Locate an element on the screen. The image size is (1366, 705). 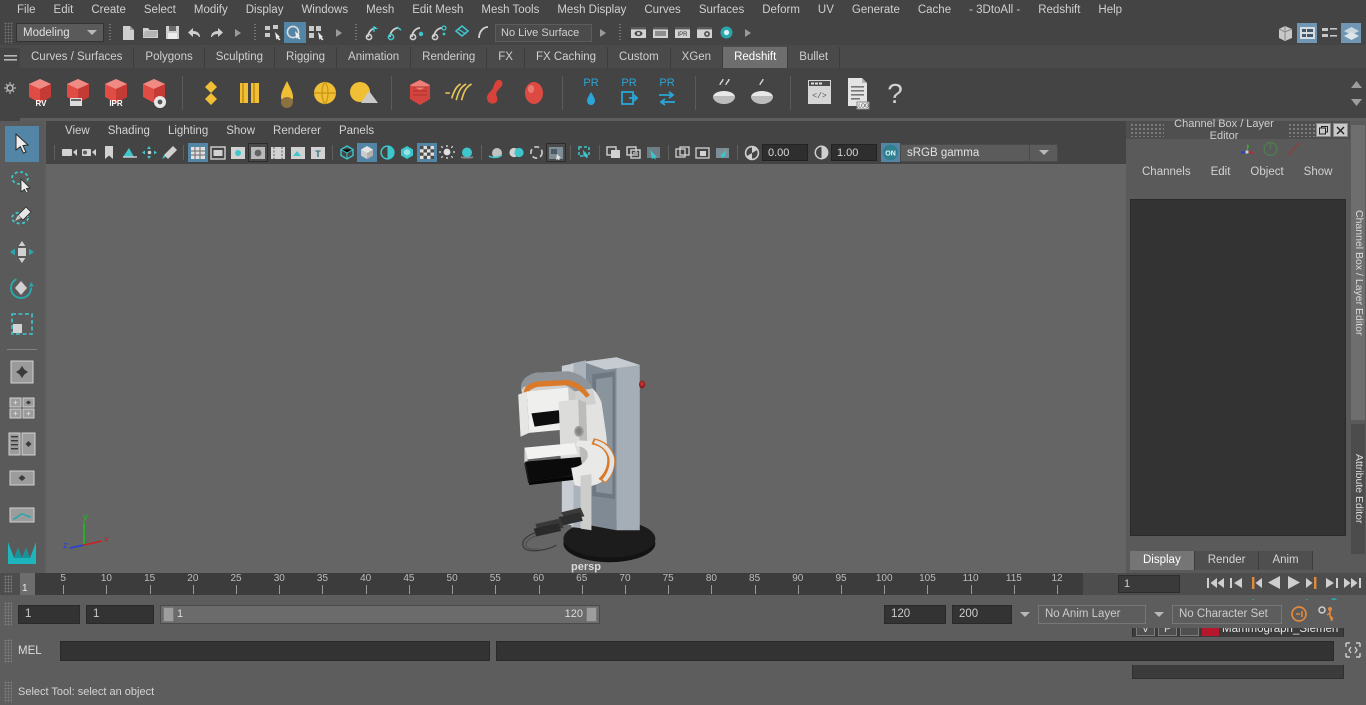
range-slider-left-handle is located at coordinates (168, 614).